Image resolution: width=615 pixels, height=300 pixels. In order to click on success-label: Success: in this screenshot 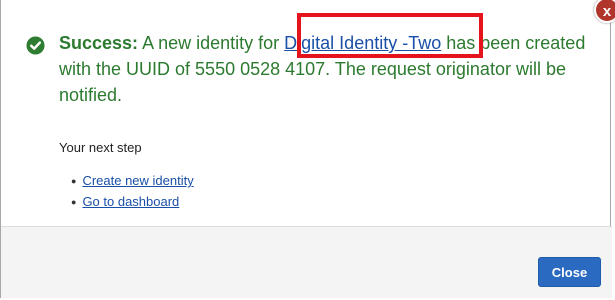, I will do `click(99, 43)`.